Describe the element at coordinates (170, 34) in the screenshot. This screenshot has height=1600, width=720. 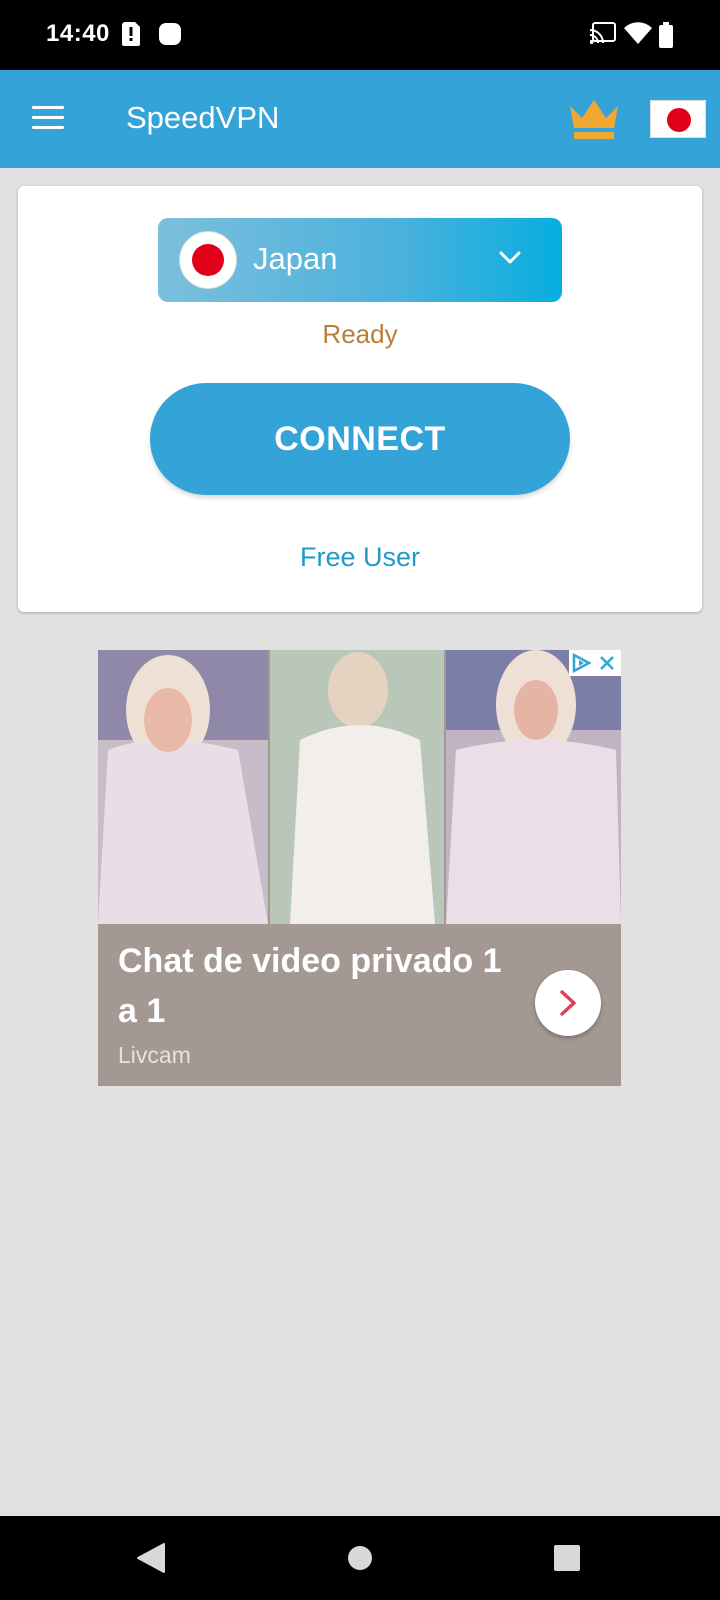
I see `notification-icon` at that location.